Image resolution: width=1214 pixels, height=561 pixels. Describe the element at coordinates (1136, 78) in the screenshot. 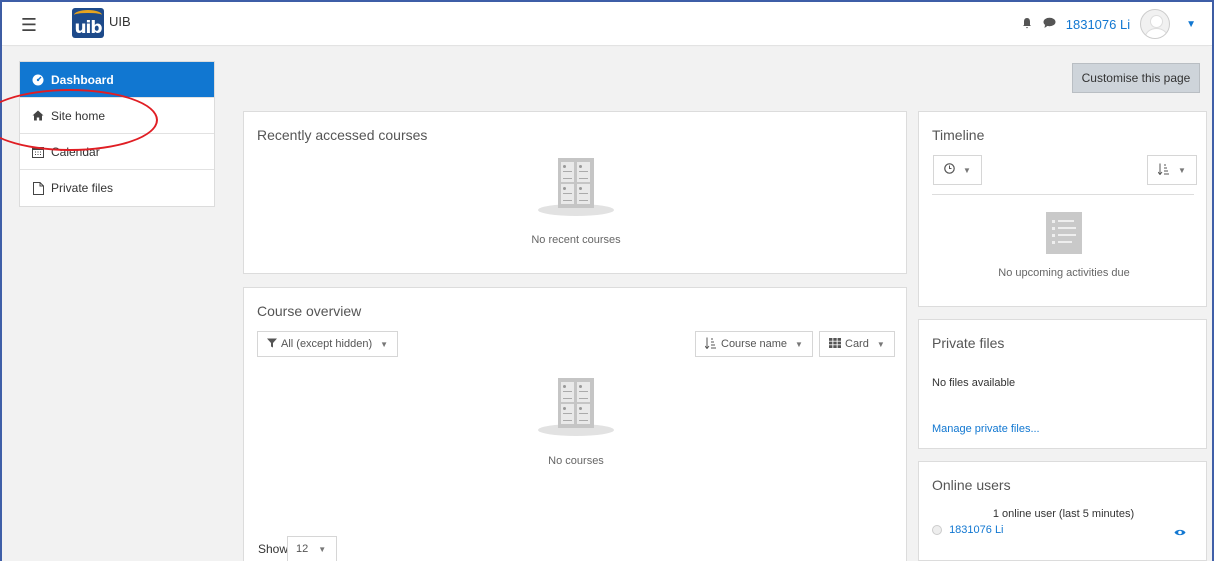

I see `customise-page-button: Customise this page` at that location.